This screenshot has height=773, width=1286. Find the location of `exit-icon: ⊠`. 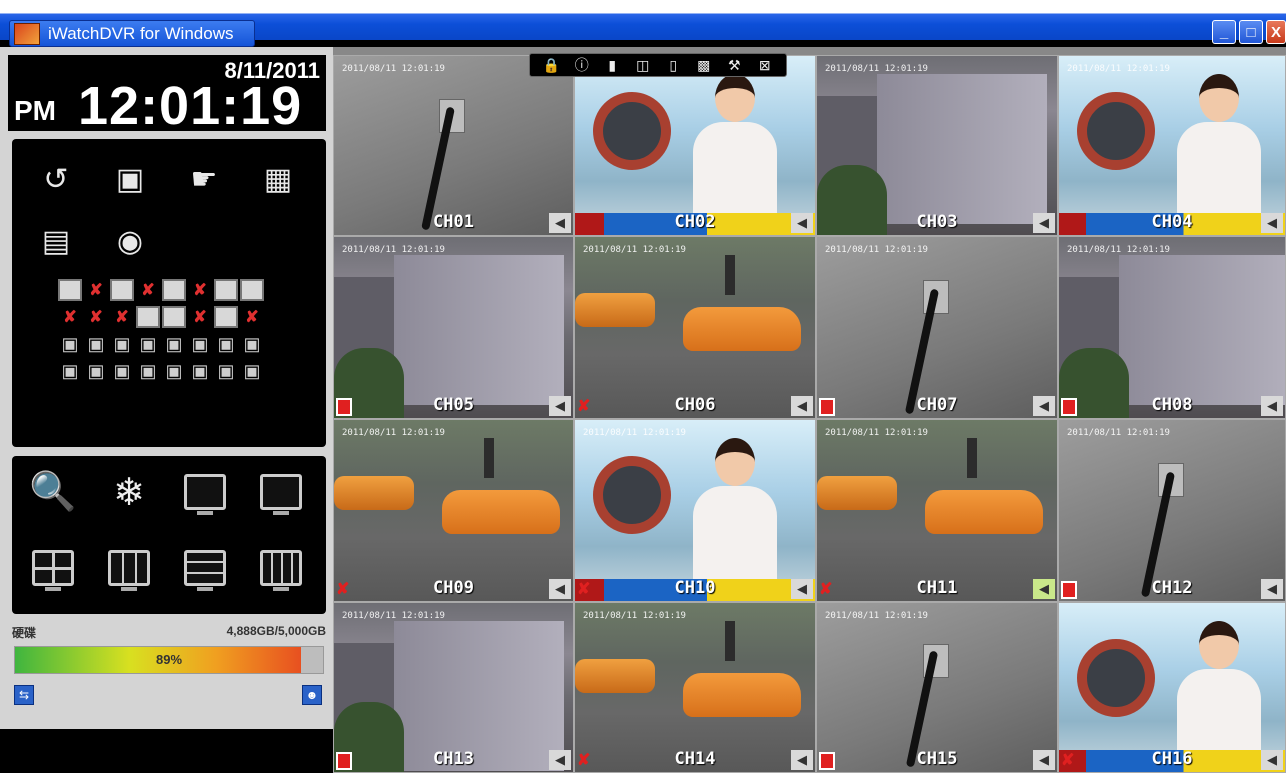

exit-icon: ⊠ is located at coordinates (765, 65).